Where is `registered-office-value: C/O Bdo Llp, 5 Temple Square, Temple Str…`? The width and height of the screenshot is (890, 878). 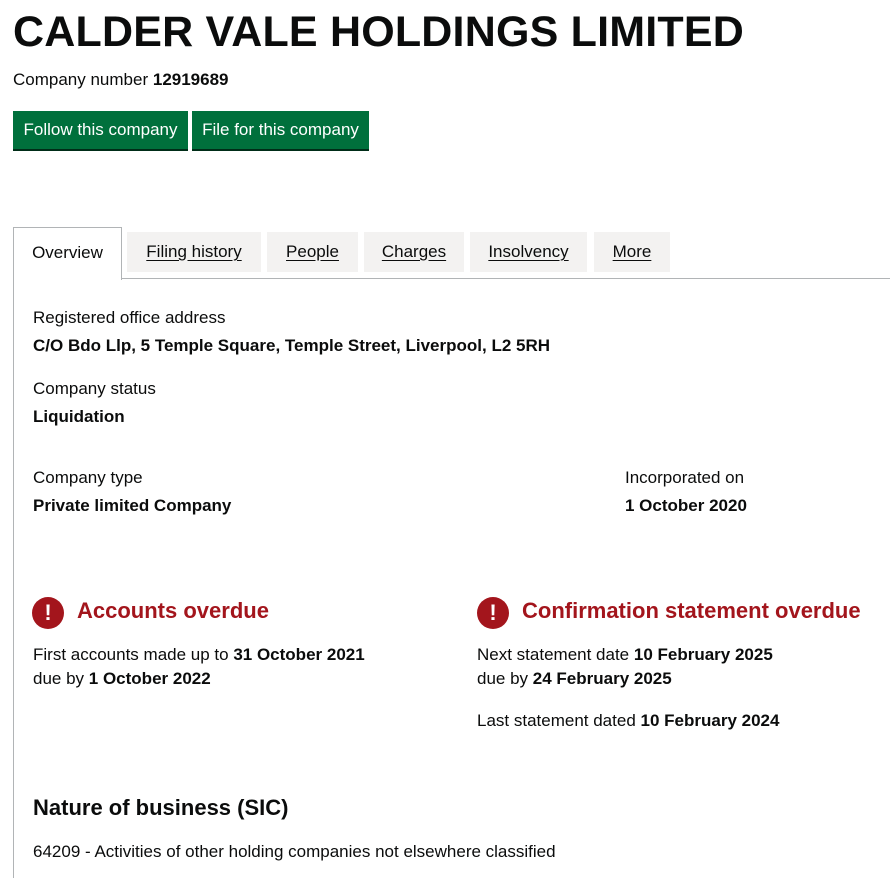
registered-office-value: C/O Bdo Llp, 5 Temple Square, Temple Str… is located at coordinates (292, 345).